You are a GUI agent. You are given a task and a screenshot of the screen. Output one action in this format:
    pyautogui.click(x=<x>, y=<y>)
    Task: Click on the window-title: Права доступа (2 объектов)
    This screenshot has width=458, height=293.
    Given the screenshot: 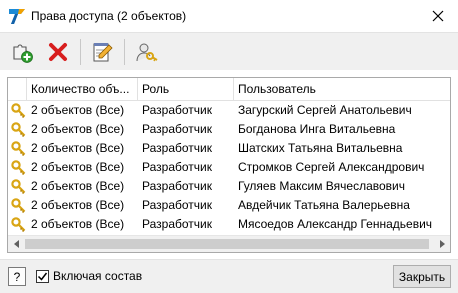 What is the action you would take?
    pyautogui.click(x=109, y=16)
    